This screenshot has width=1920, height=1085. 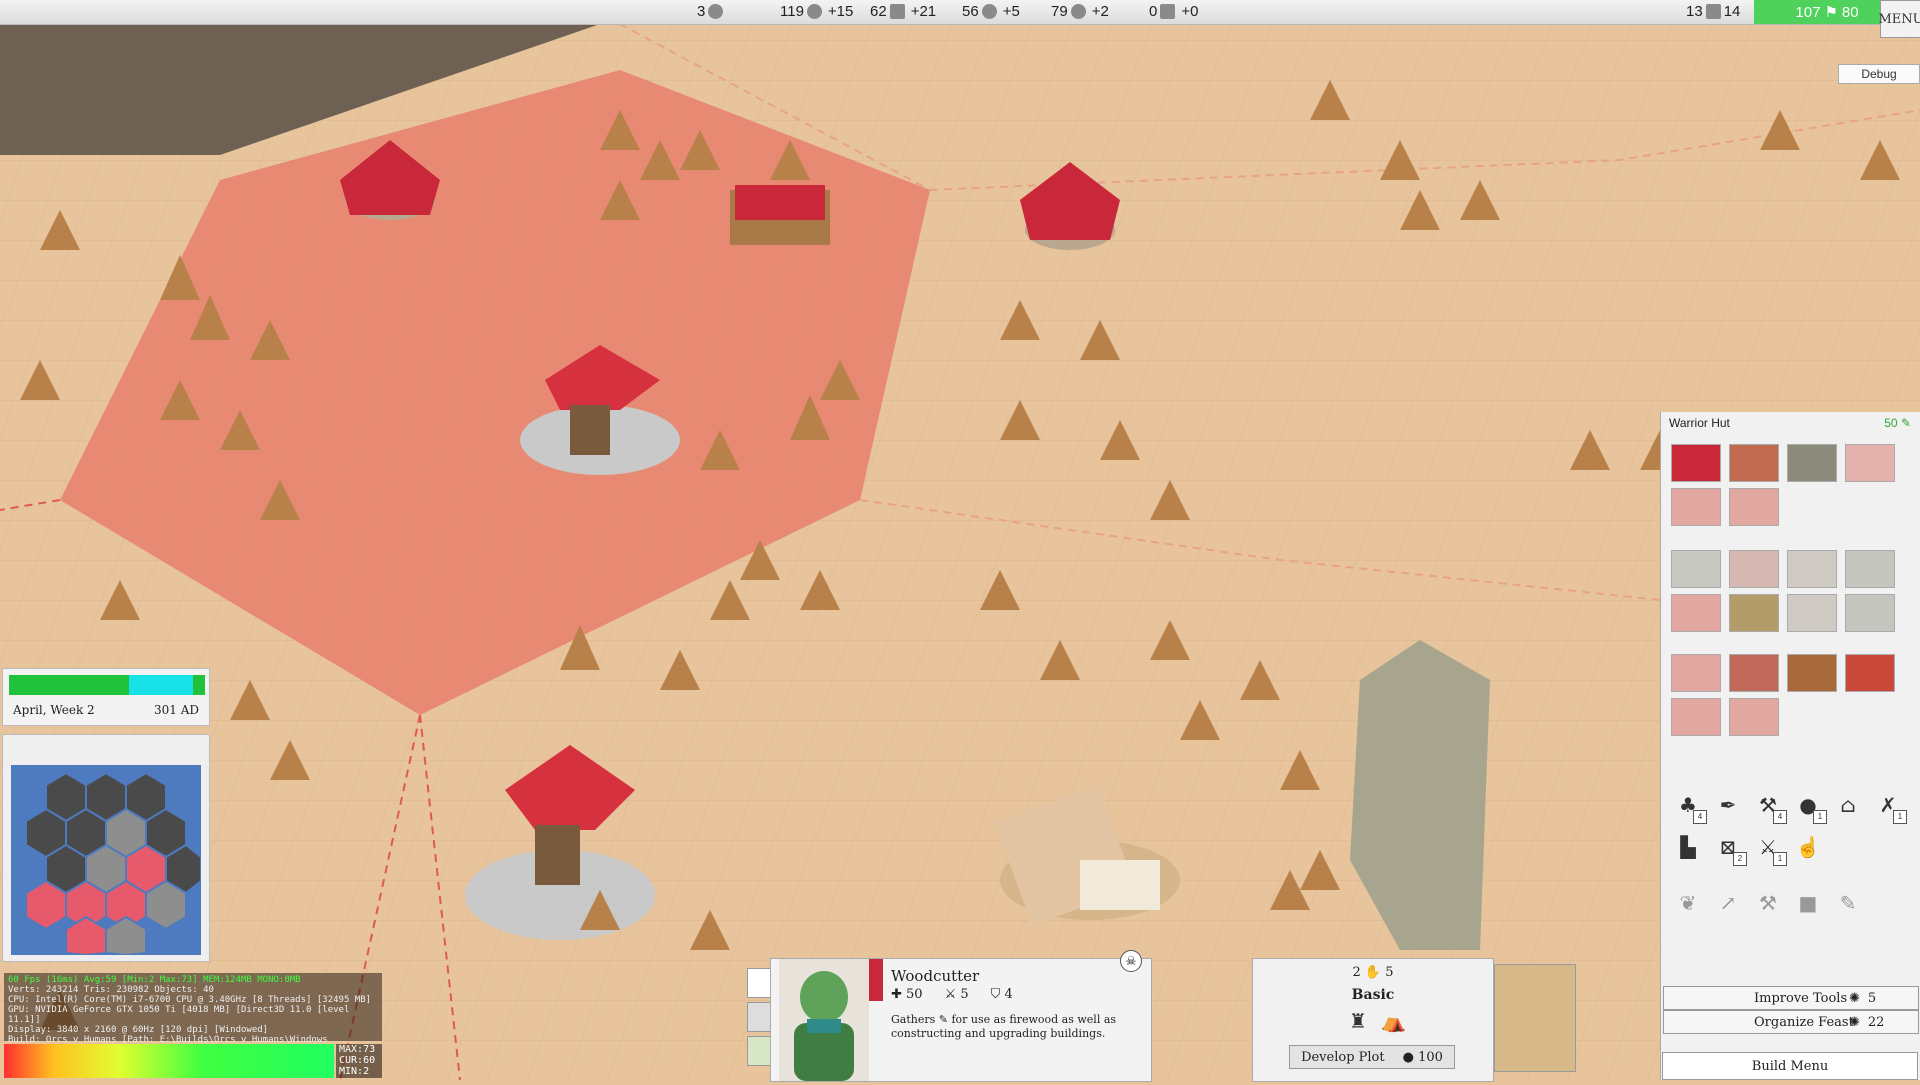 I want to click on hand-icon: ☝, so click(x=1808, y=847).